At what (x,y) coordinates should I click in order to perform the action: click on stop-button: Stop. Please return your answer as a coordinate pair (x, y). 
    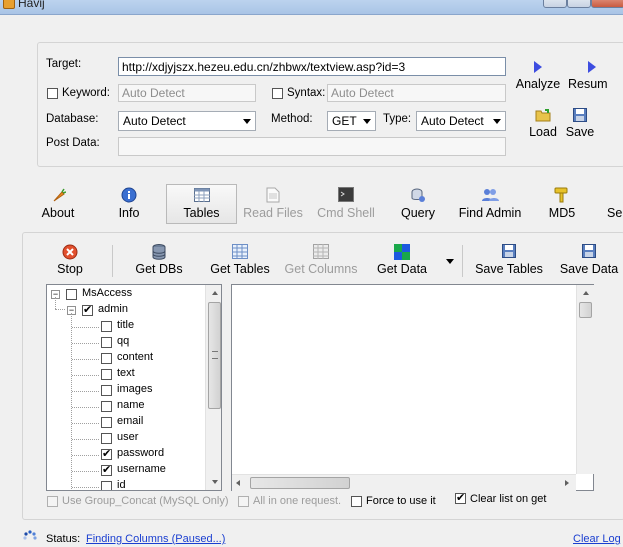
    Looking at the image, I should click on (70, 260).